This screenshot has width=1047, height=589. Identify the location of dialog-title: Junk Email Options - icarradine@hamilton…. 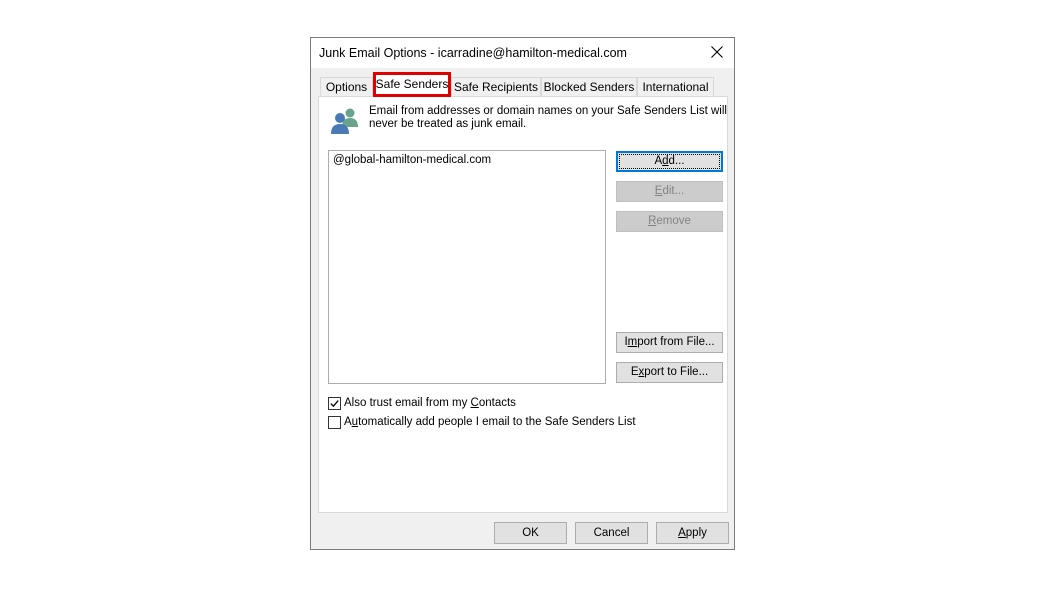
(473, 53).